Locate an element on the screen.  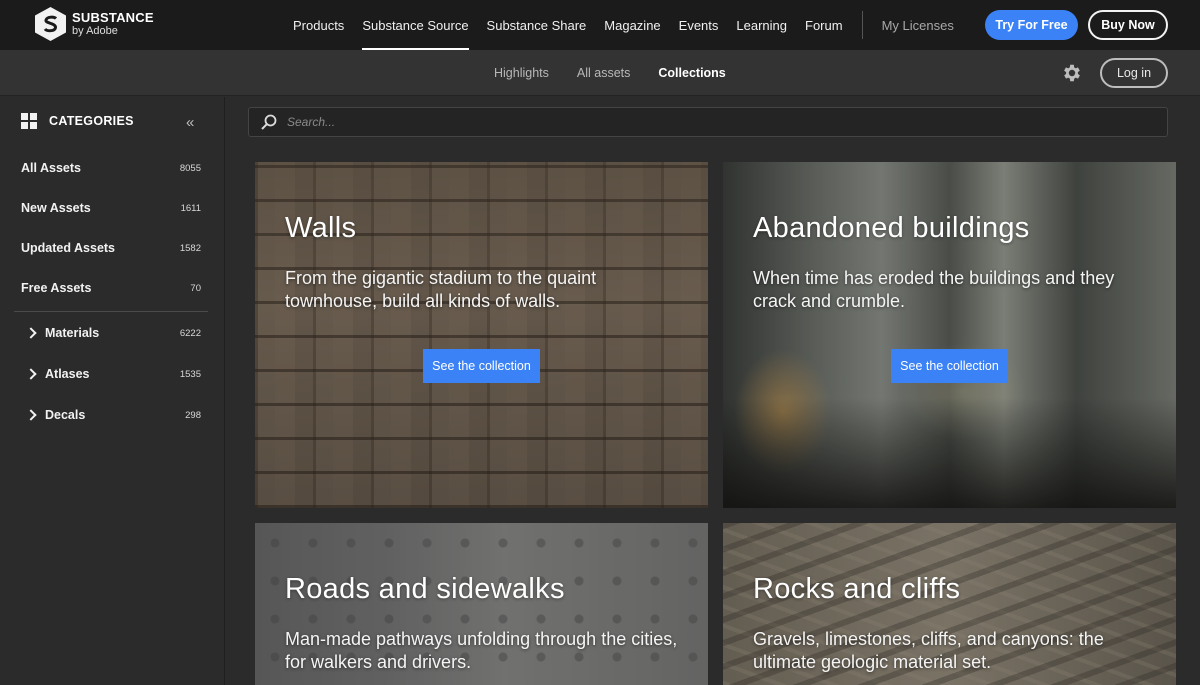
sidebar-item-count: 70 is located at coordinates (195, 288).